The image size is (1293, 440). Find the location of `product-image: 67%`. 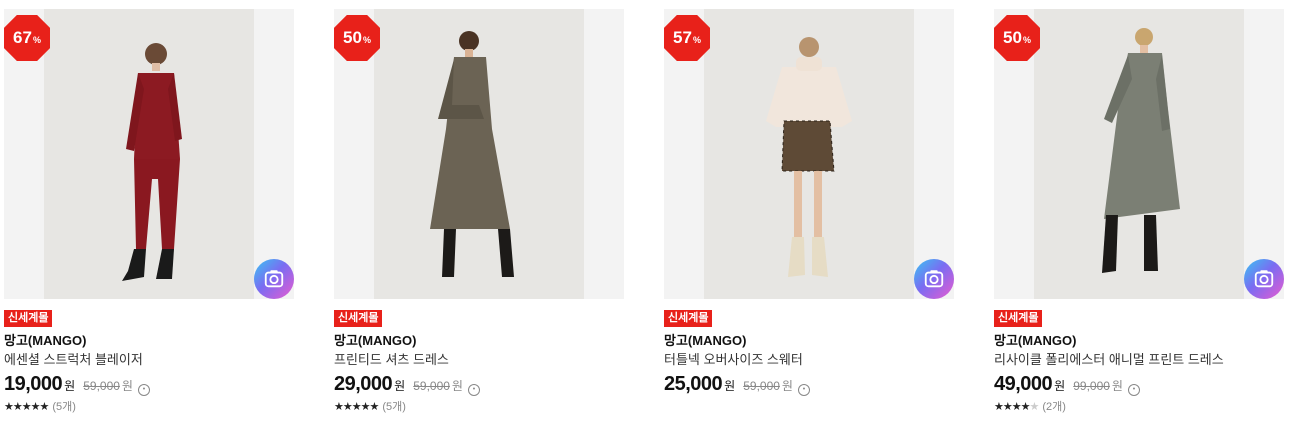

product-image: 67% is located at coordinates (149, 154).